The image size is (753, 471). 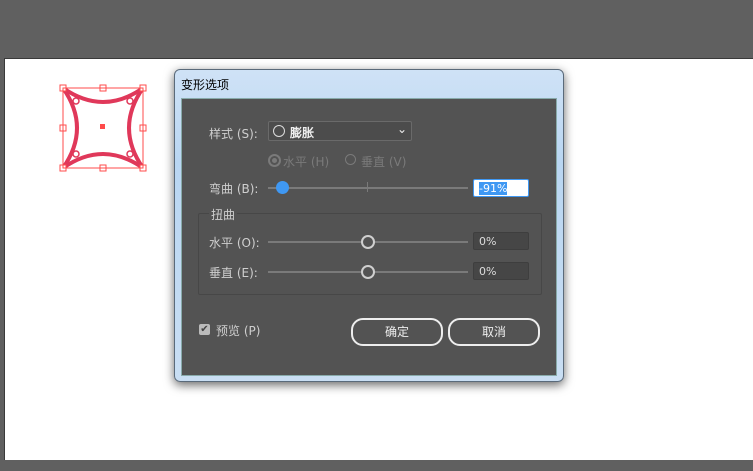 I want to click on distort-horizontal-label: 水平 (O):, so click(x=234, y=243).